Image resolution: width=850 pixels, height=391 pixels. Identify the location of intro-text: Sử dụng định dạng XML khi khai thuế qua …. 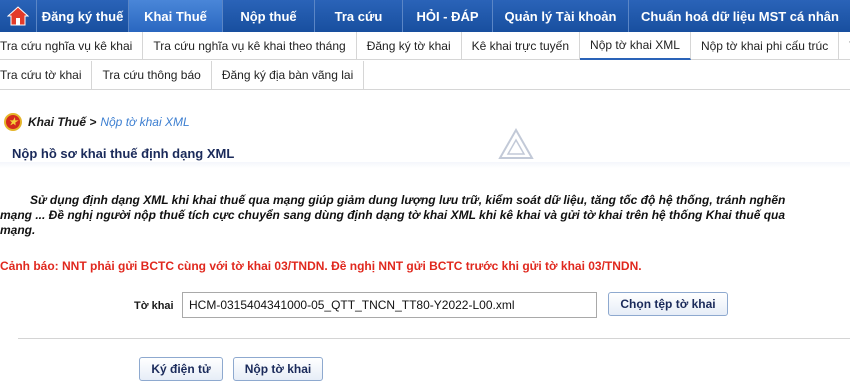
(425, 215).